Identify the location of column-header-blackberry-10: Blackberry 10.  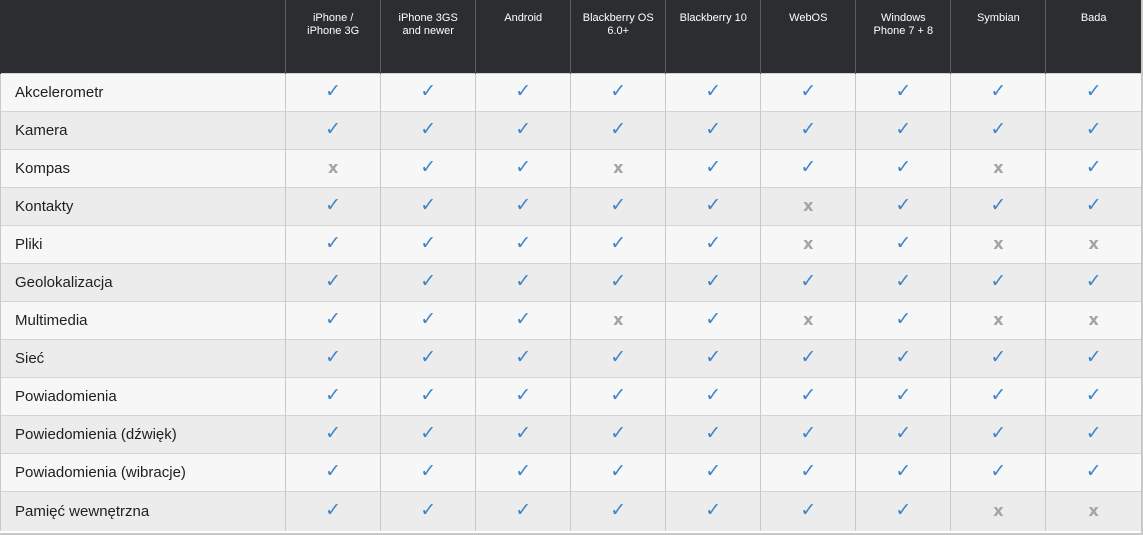
(713, 36).